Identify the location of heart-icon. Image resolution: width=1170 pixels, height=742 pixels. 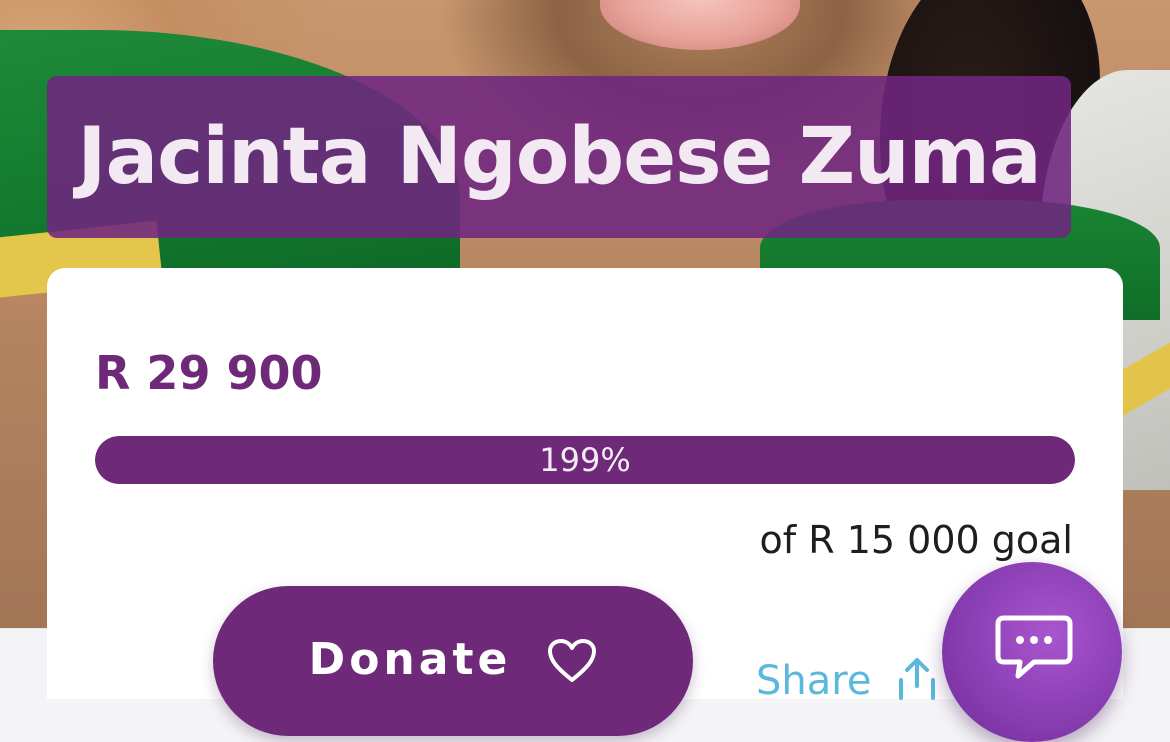
(572, 660).